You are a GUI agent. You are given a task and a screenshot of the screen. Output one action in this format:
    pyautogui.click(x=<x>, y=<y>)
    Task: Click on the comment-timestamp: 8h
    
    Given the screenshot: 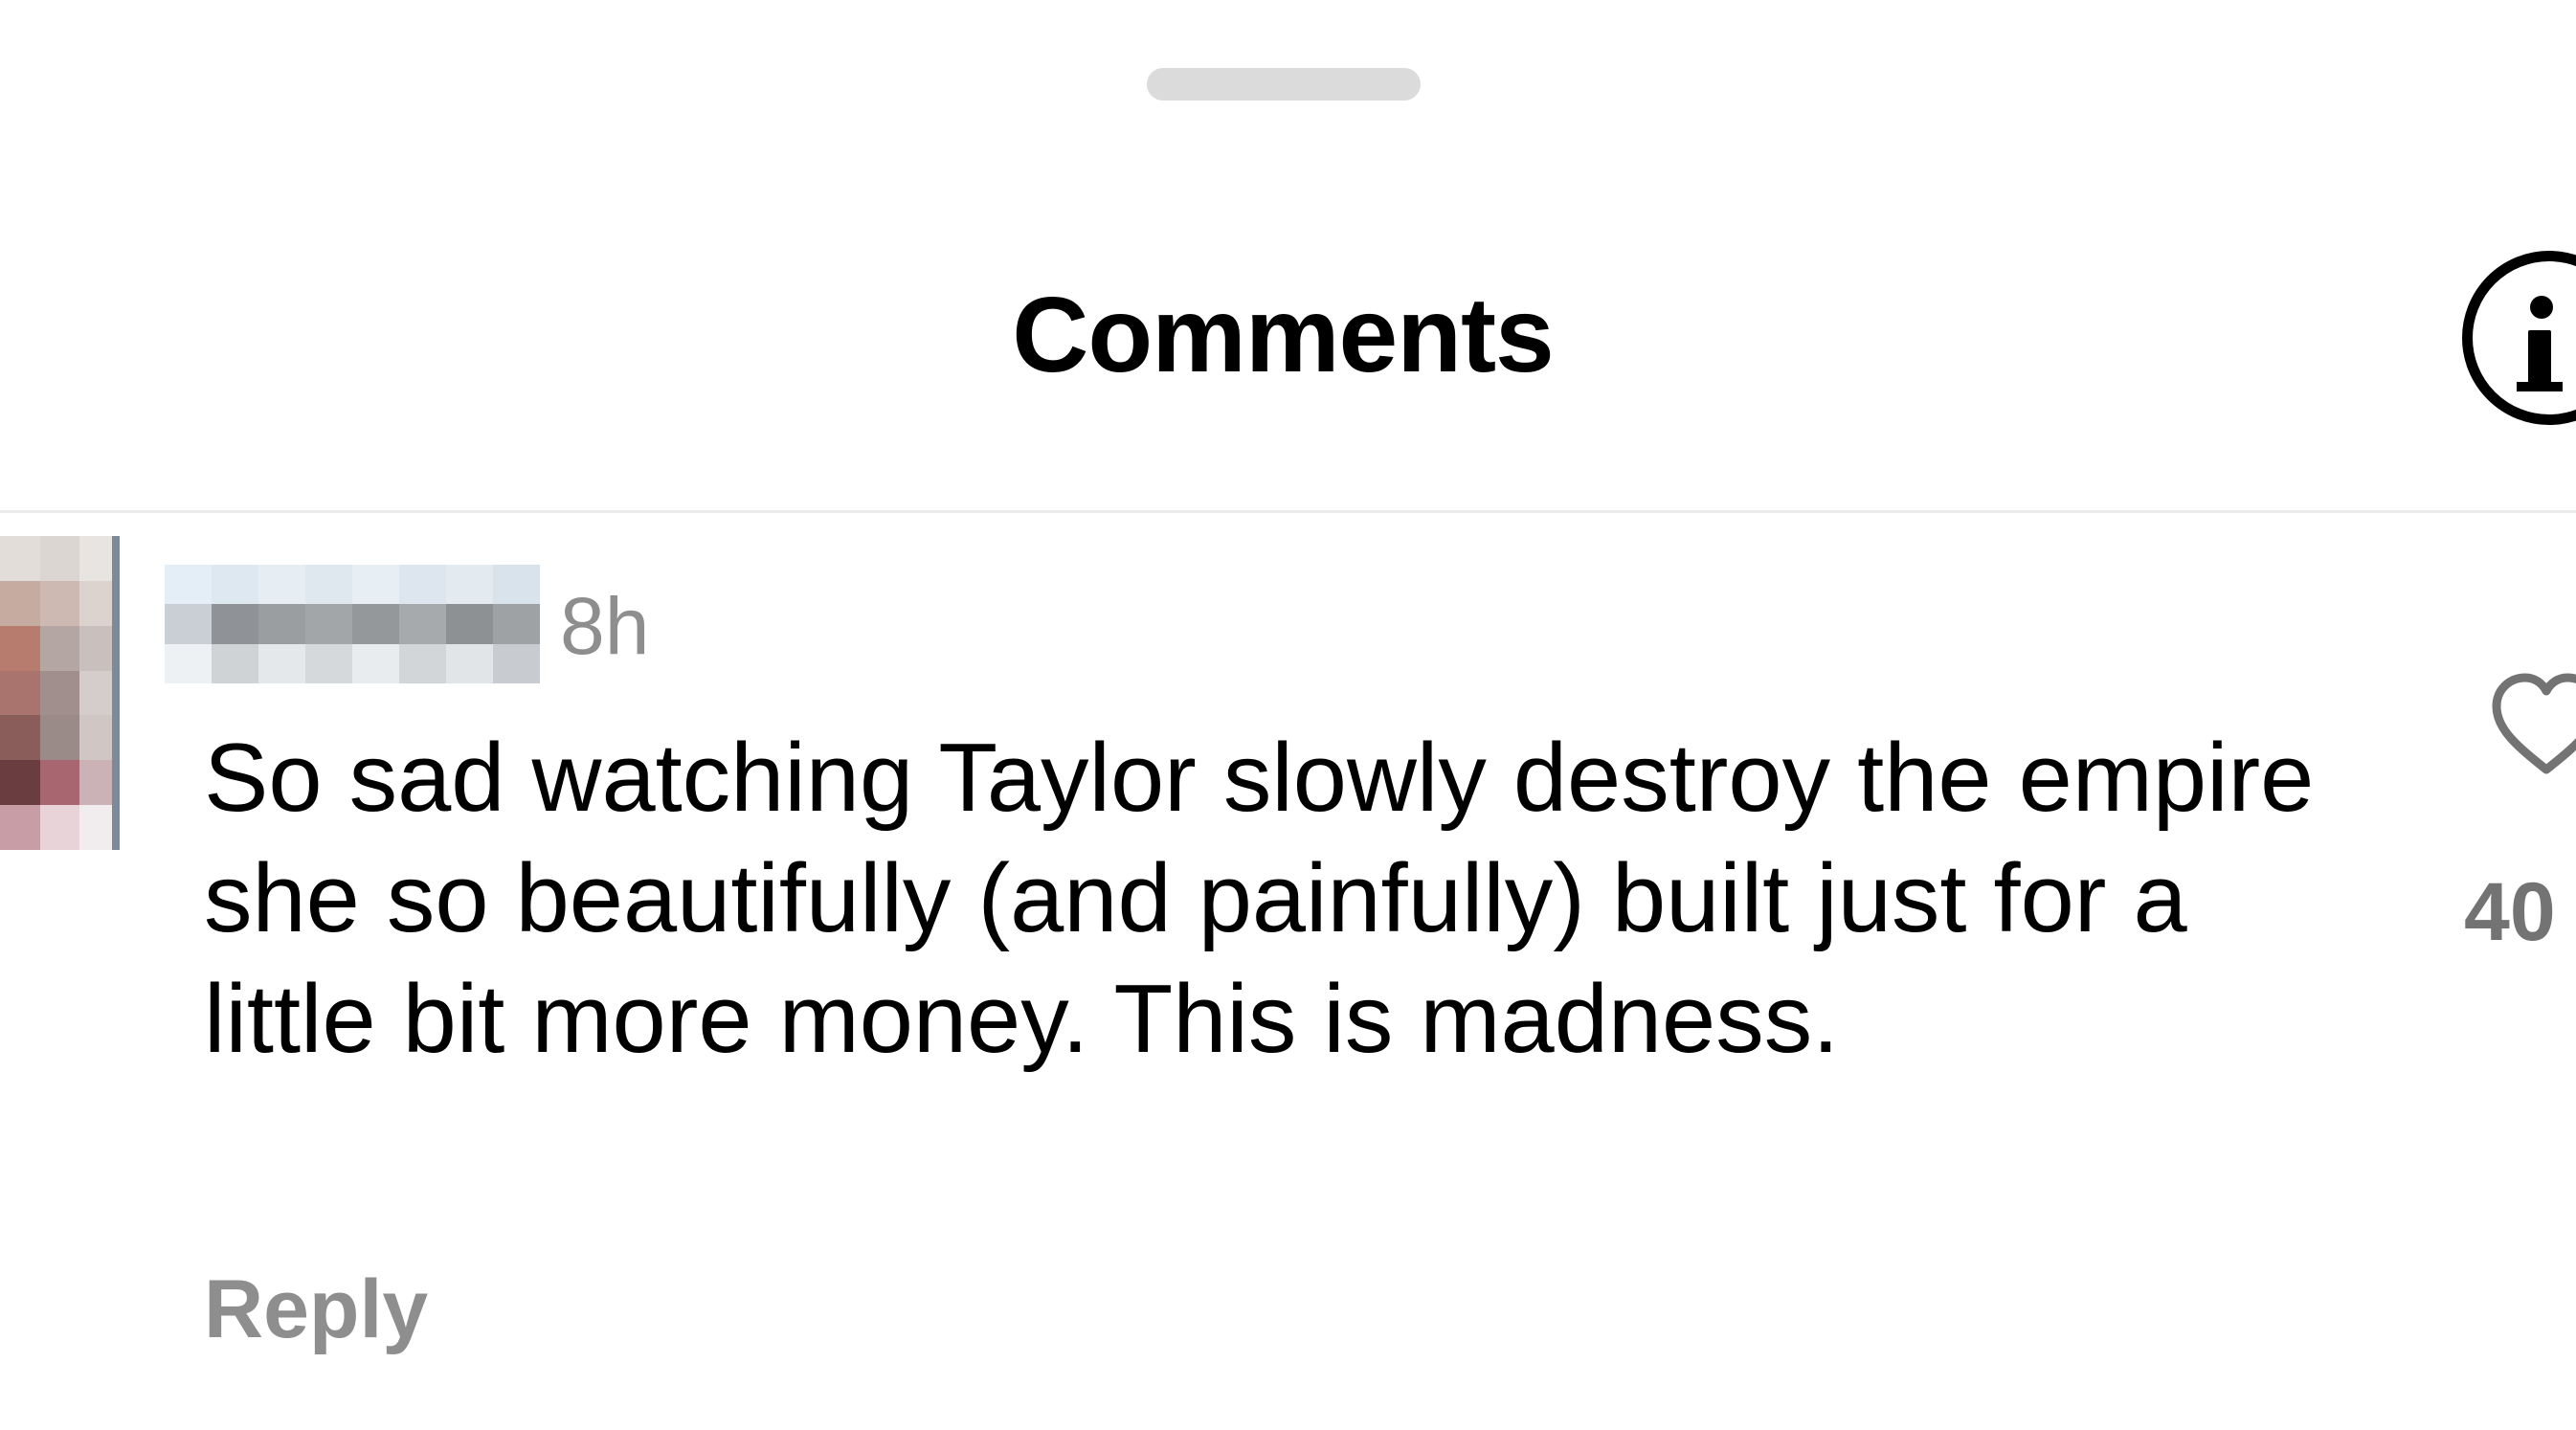 What is the action you would take?
    pyautogui.click(x=605, y=626)
    